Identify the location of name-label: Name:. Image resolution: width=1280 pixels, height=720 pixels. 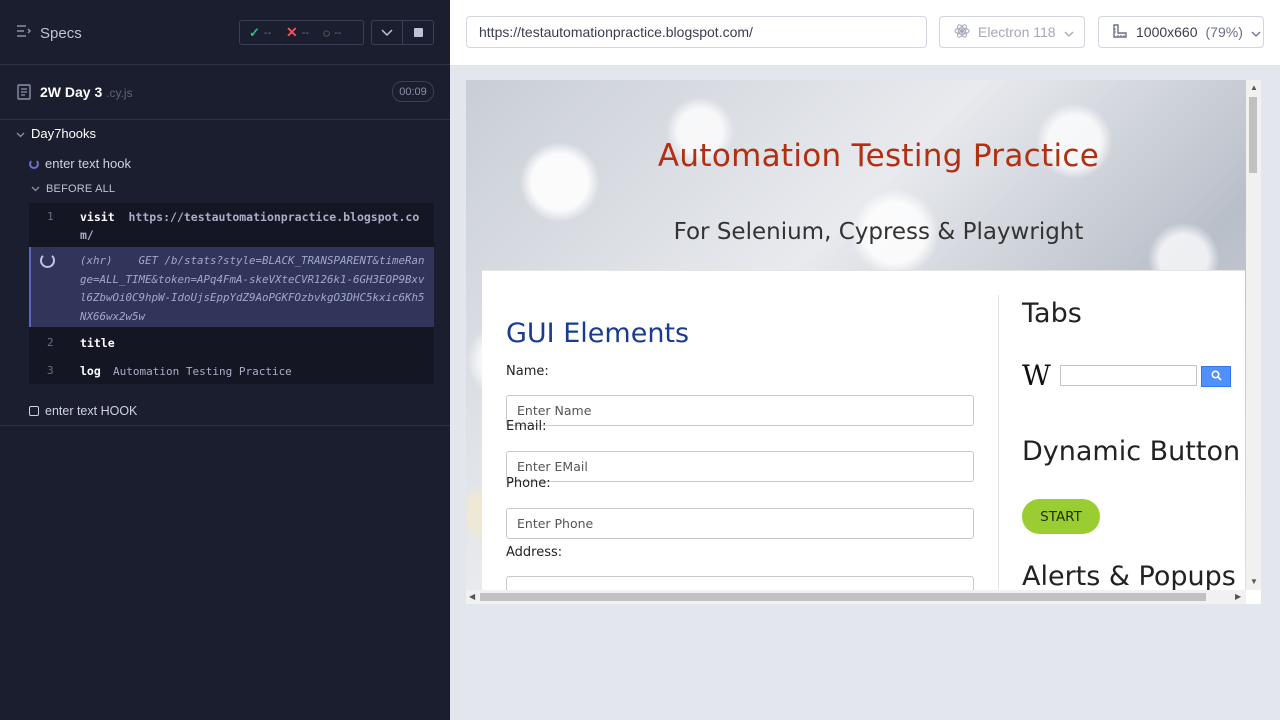
(527, 371).